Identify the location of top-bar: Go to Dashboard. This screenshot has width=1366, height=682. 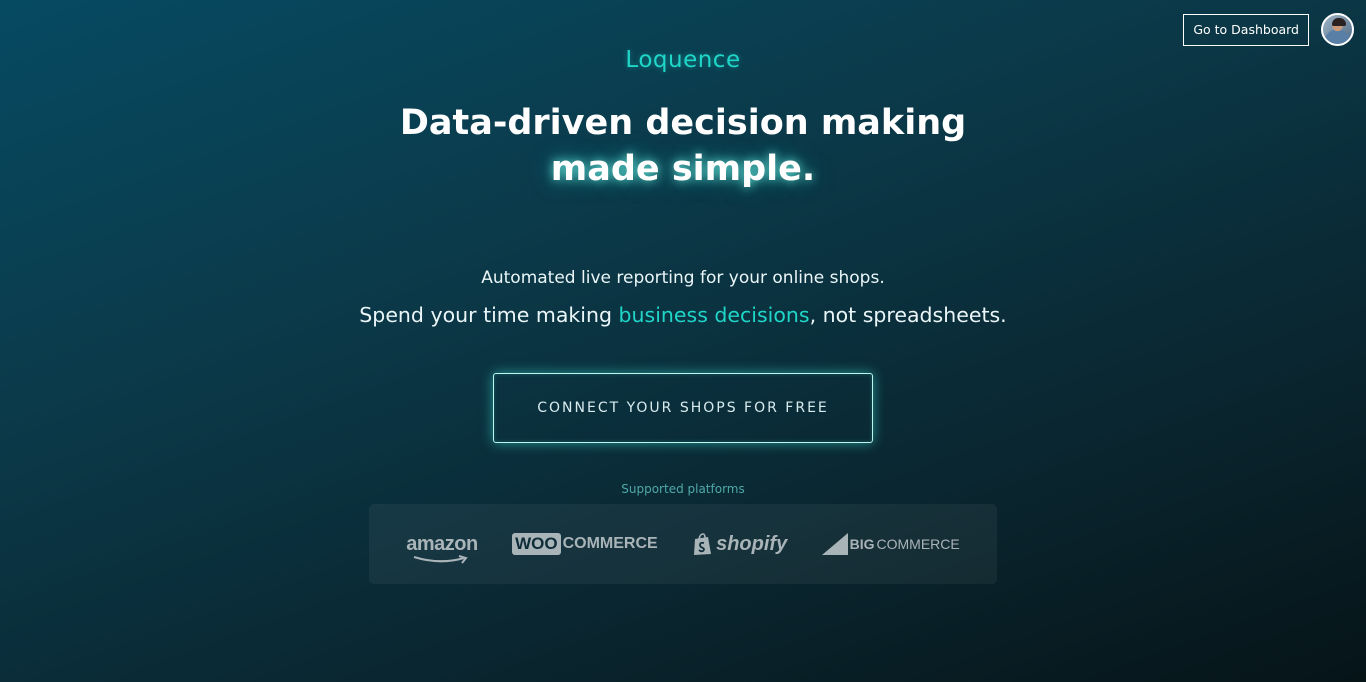
(1268, 29).